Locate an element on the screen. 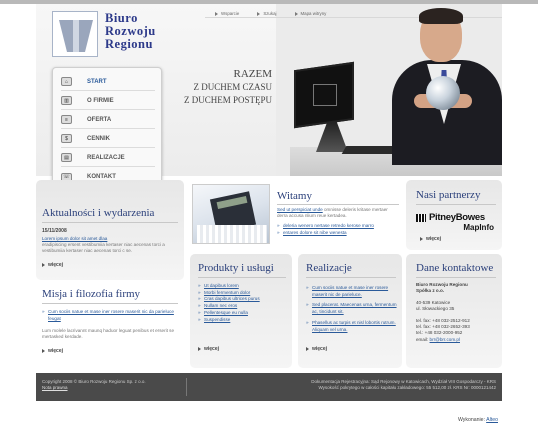  menu-item-realizacje: ▤ REALIZACJE is located at coordinates (108, 158).